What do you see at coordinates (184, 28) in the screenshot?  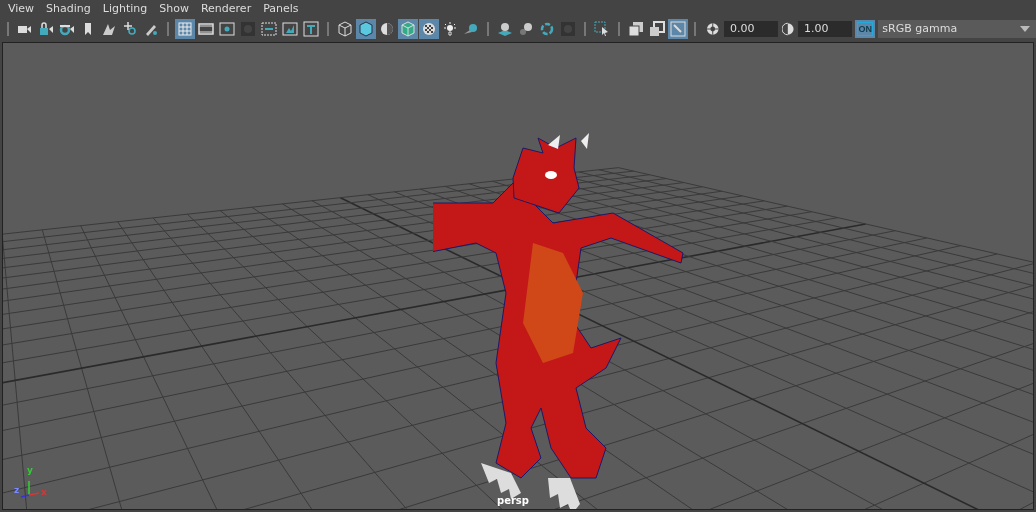 I see `grid-icon` at bounding box center [184, 28].